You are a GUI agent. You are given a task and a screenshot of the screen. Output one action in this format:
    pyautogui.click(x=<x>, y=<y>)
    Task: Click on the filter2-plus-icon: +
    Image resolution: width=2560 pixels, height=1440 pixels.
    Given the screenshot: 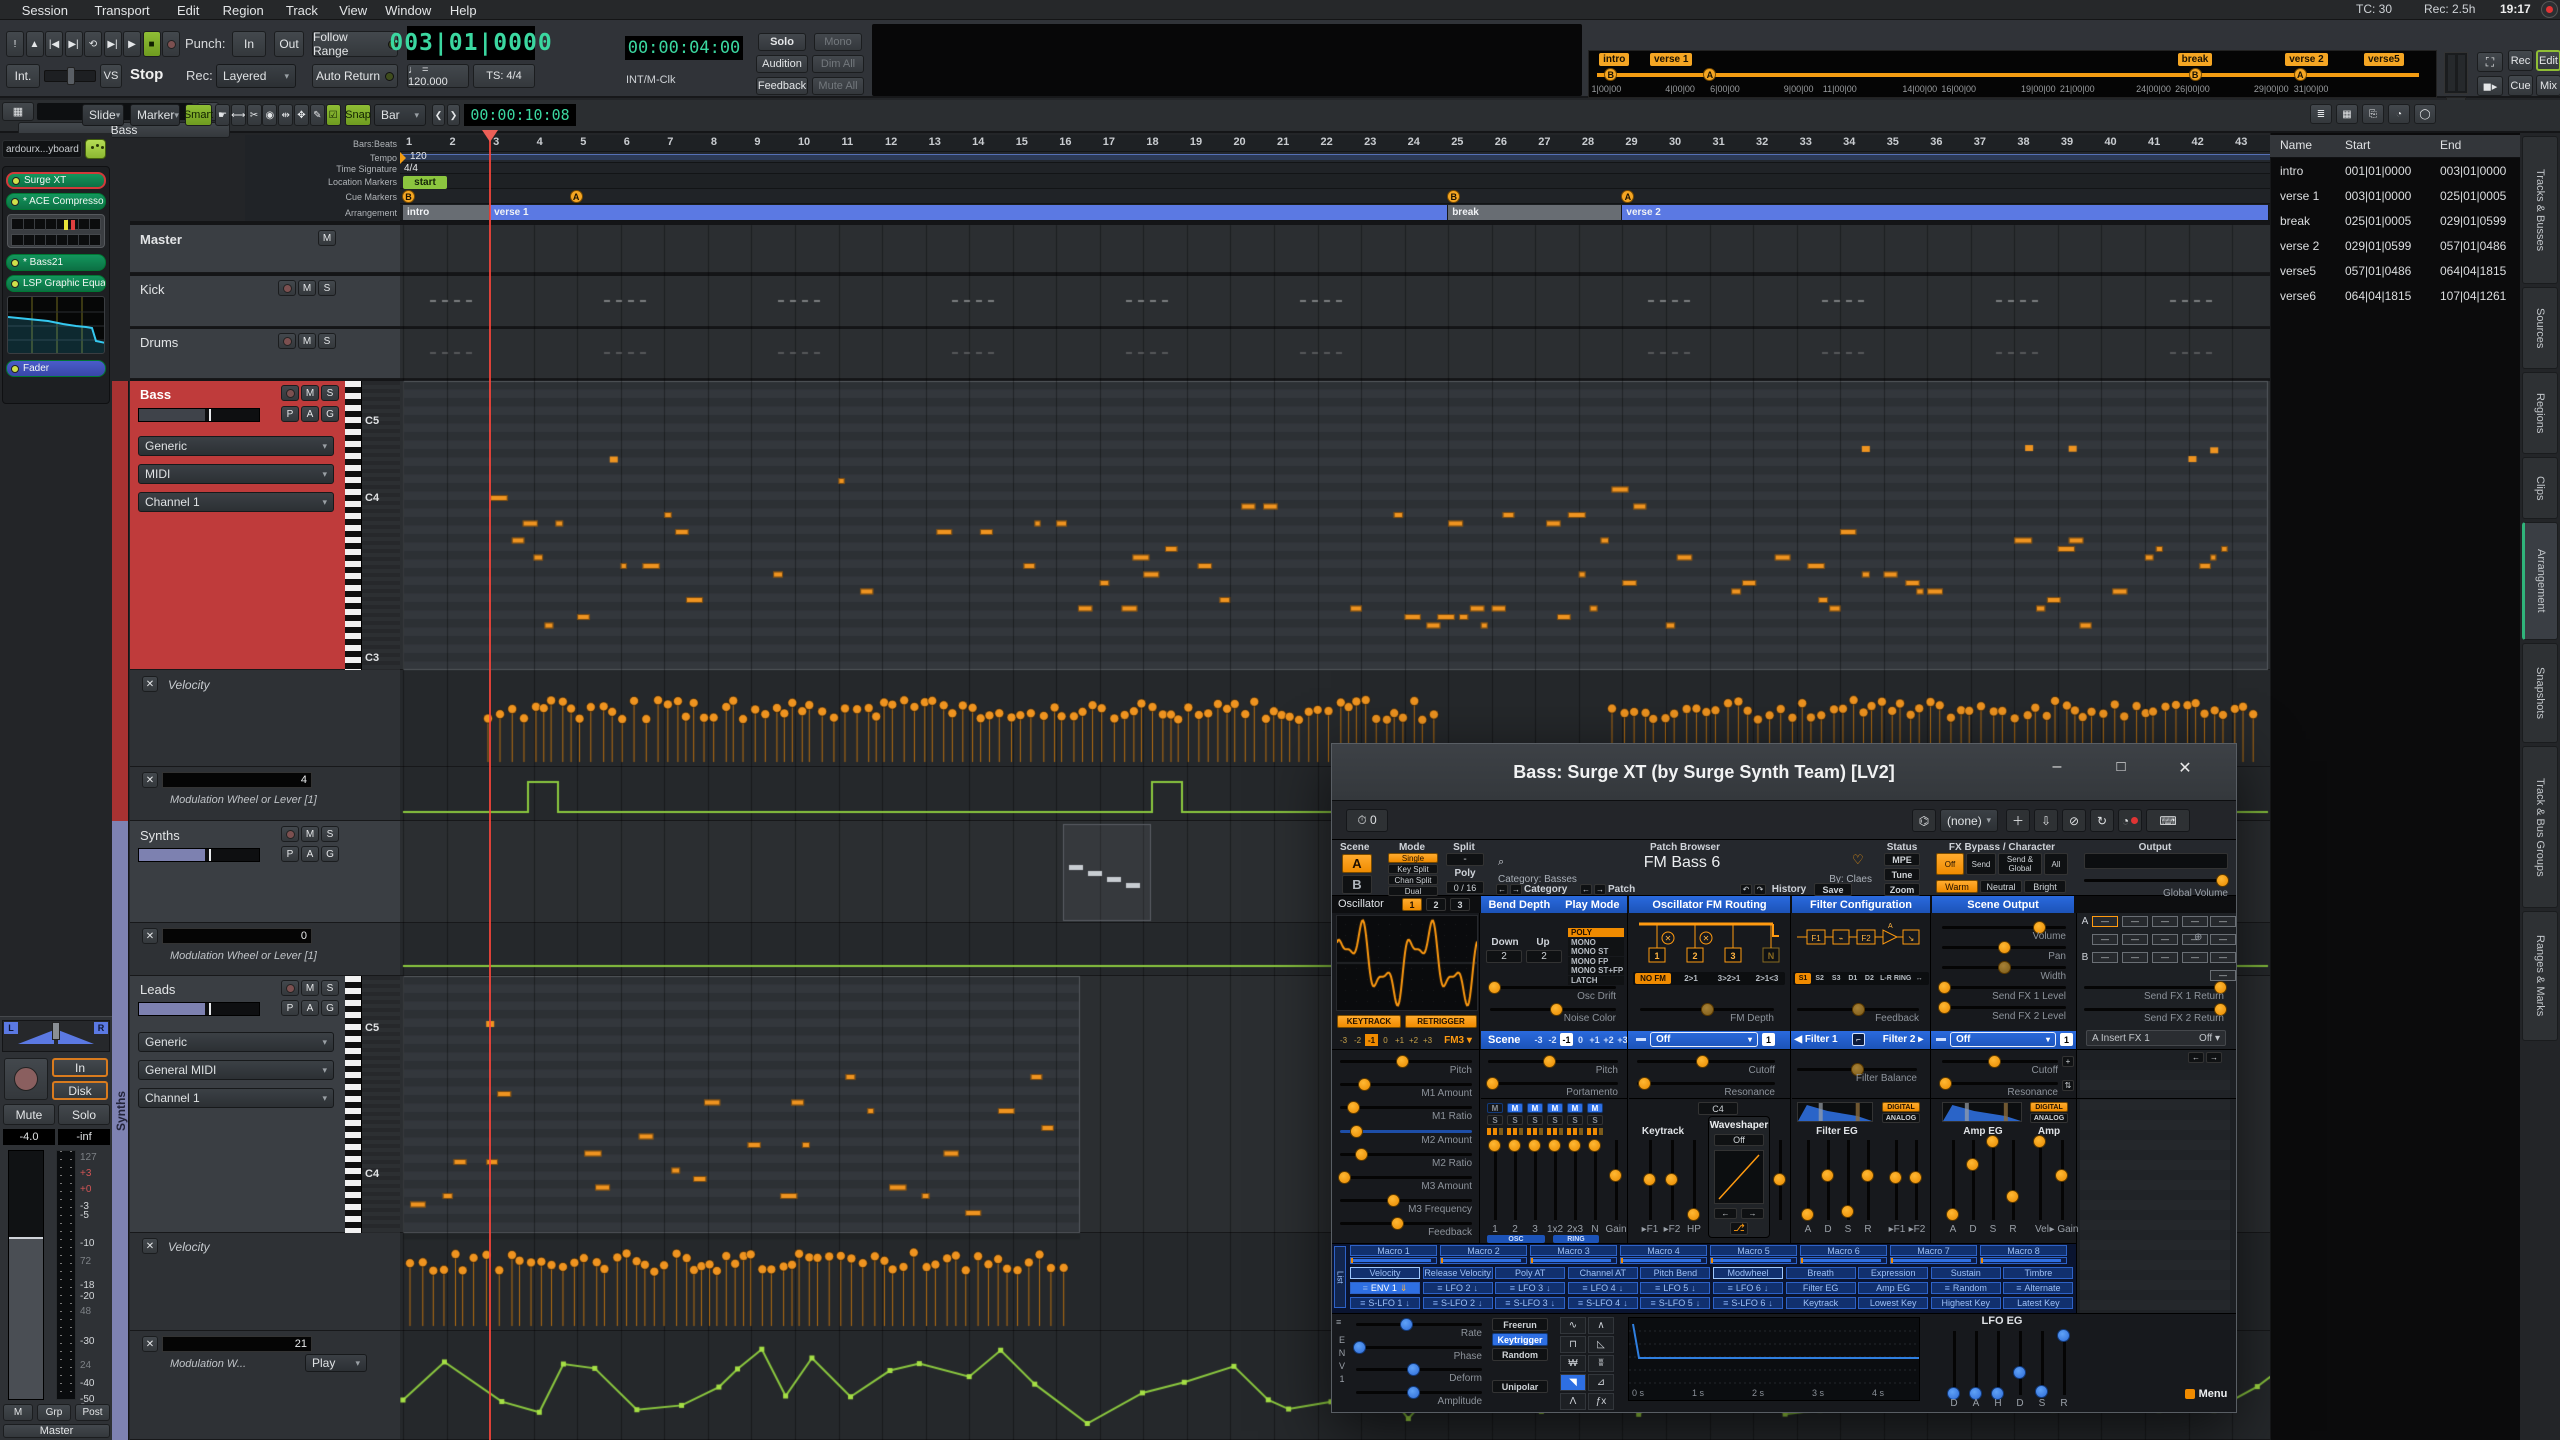 What is the action you would take?
    pyautogui.click(x=2068, y=1061)
    